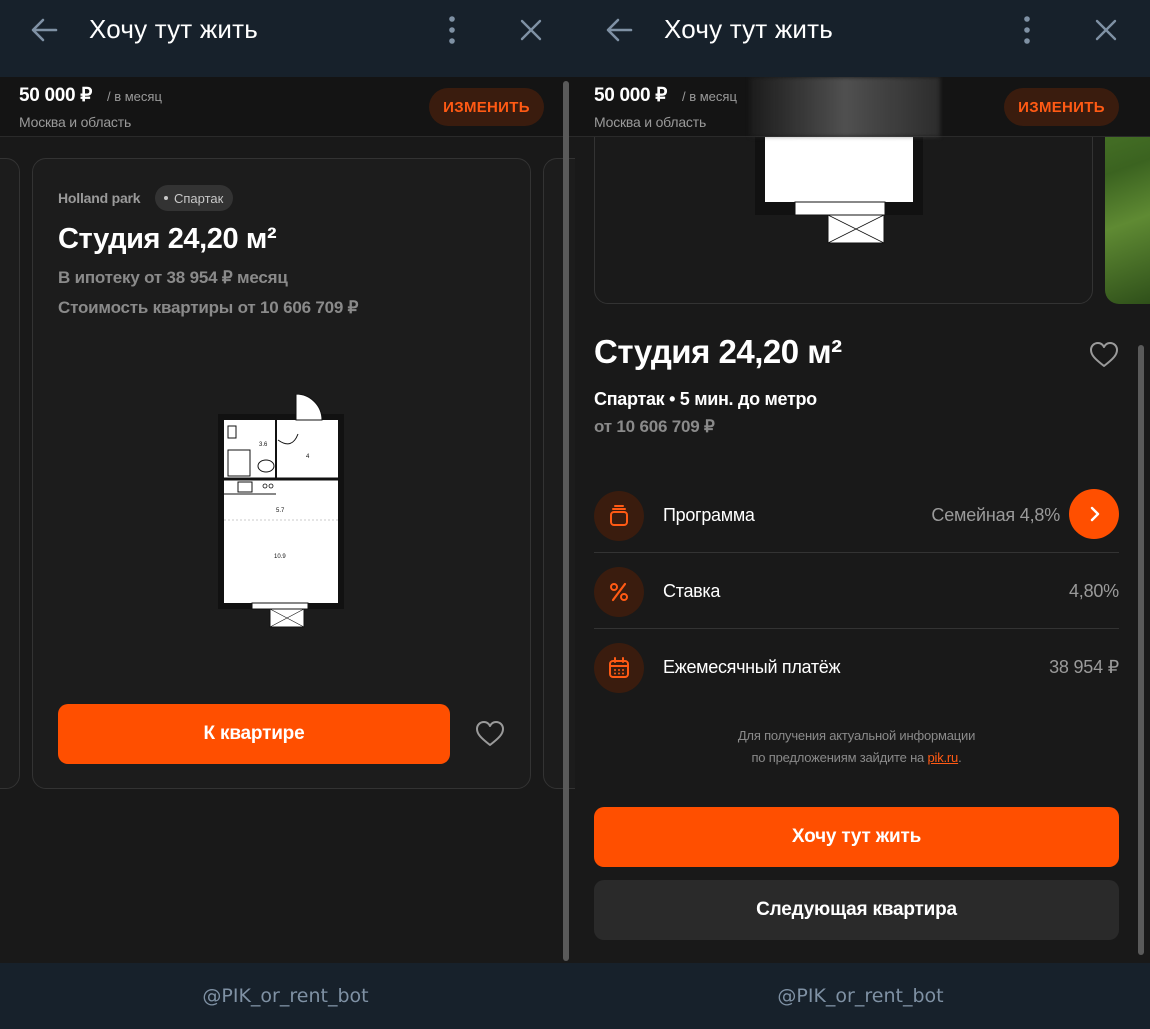 Image resolution: width=1150 pixels, height=1029 pixels. What do you see at coordinates (254, 734) in the screenshot?
I see `go-to-apartment-button: К квартире` at bounding box center [254, 734].